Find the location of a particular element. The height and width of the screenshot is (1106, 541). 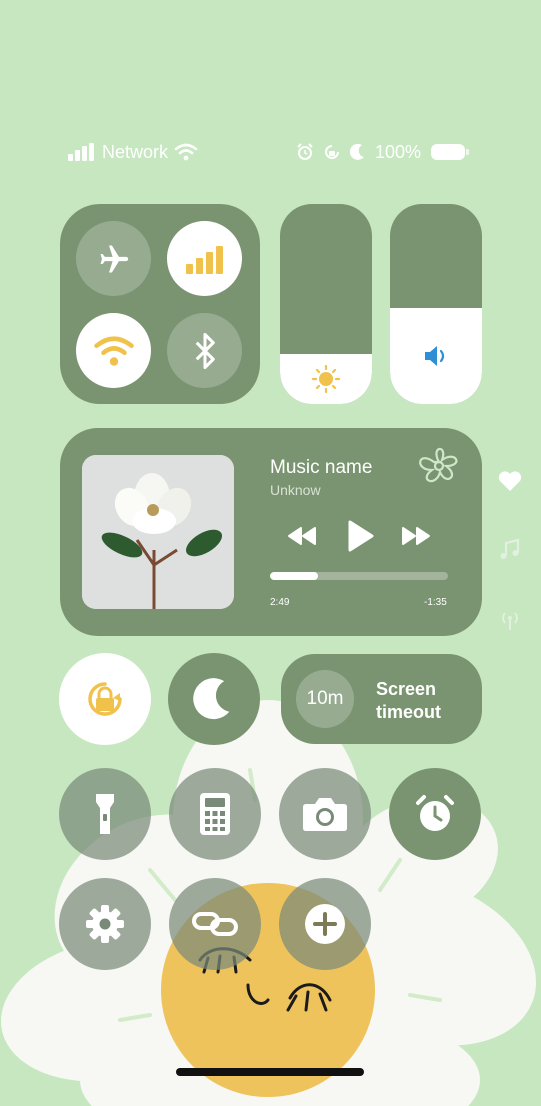

bluetooth-toggle is located at coordinates (204, 350).